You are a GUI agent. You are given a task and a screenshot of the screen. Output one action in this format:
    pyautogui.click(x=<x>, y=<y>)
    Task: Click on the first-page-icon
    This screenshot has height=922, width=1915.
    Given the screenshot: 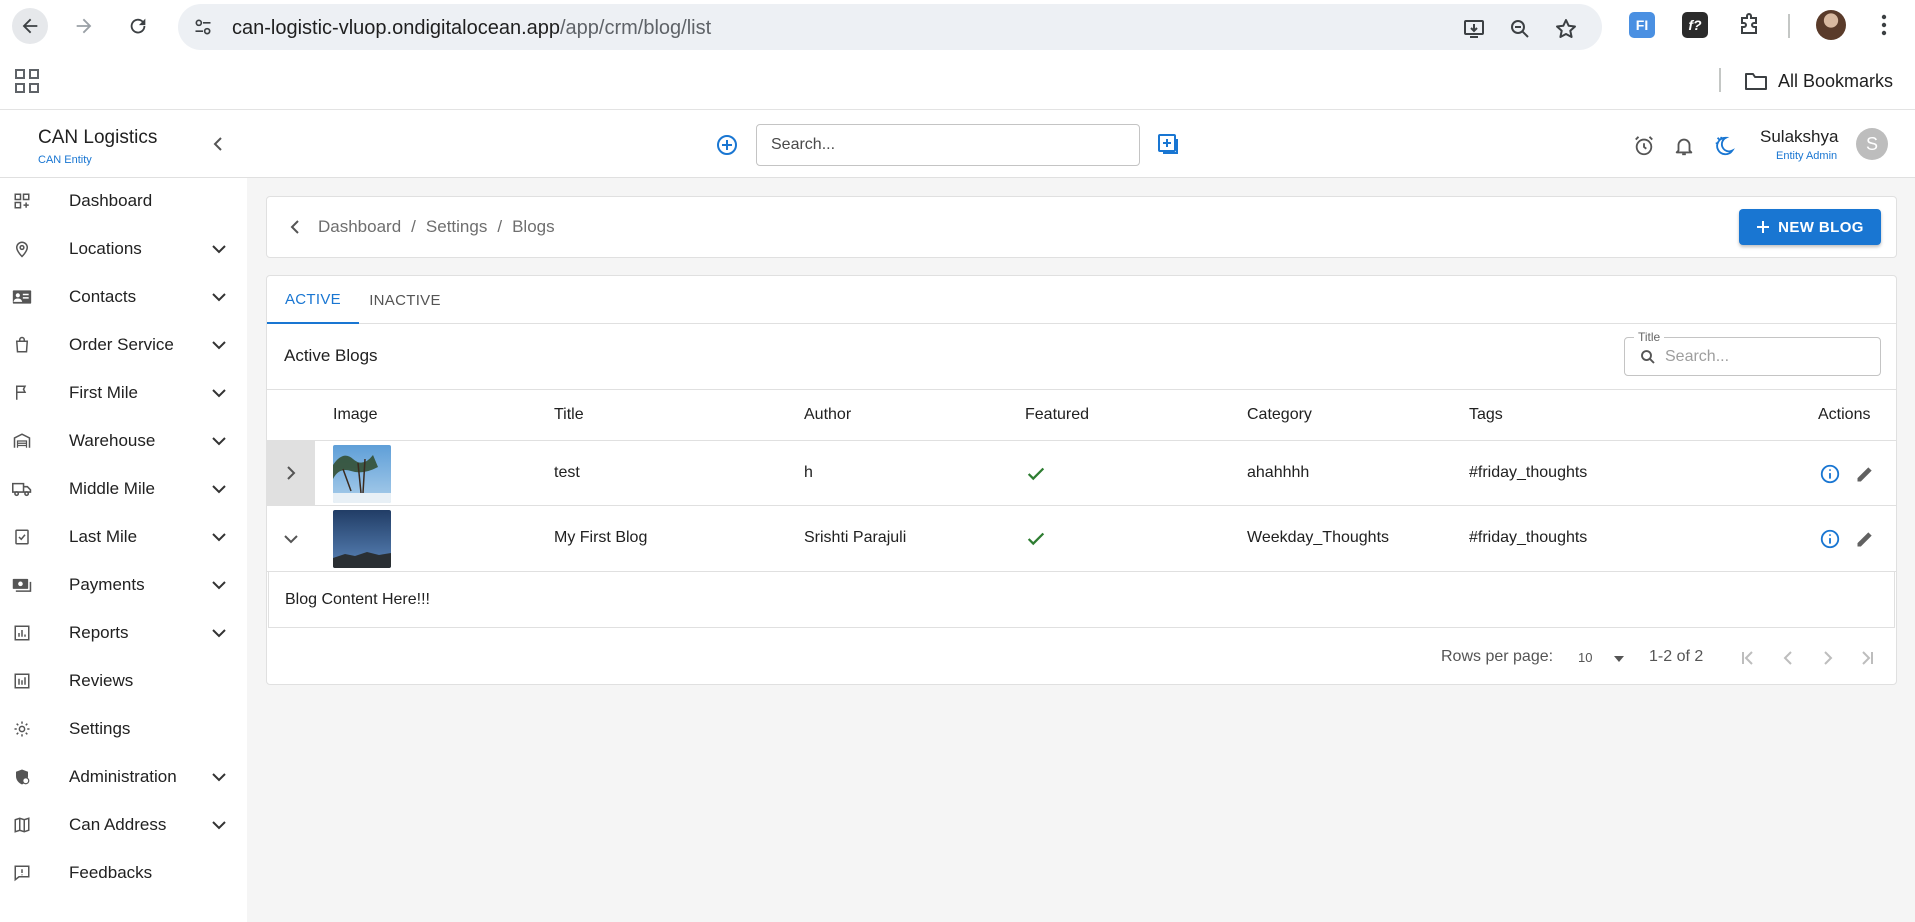 What is the action you would take?
    pyautogui.click(x=1748, y=658)
    